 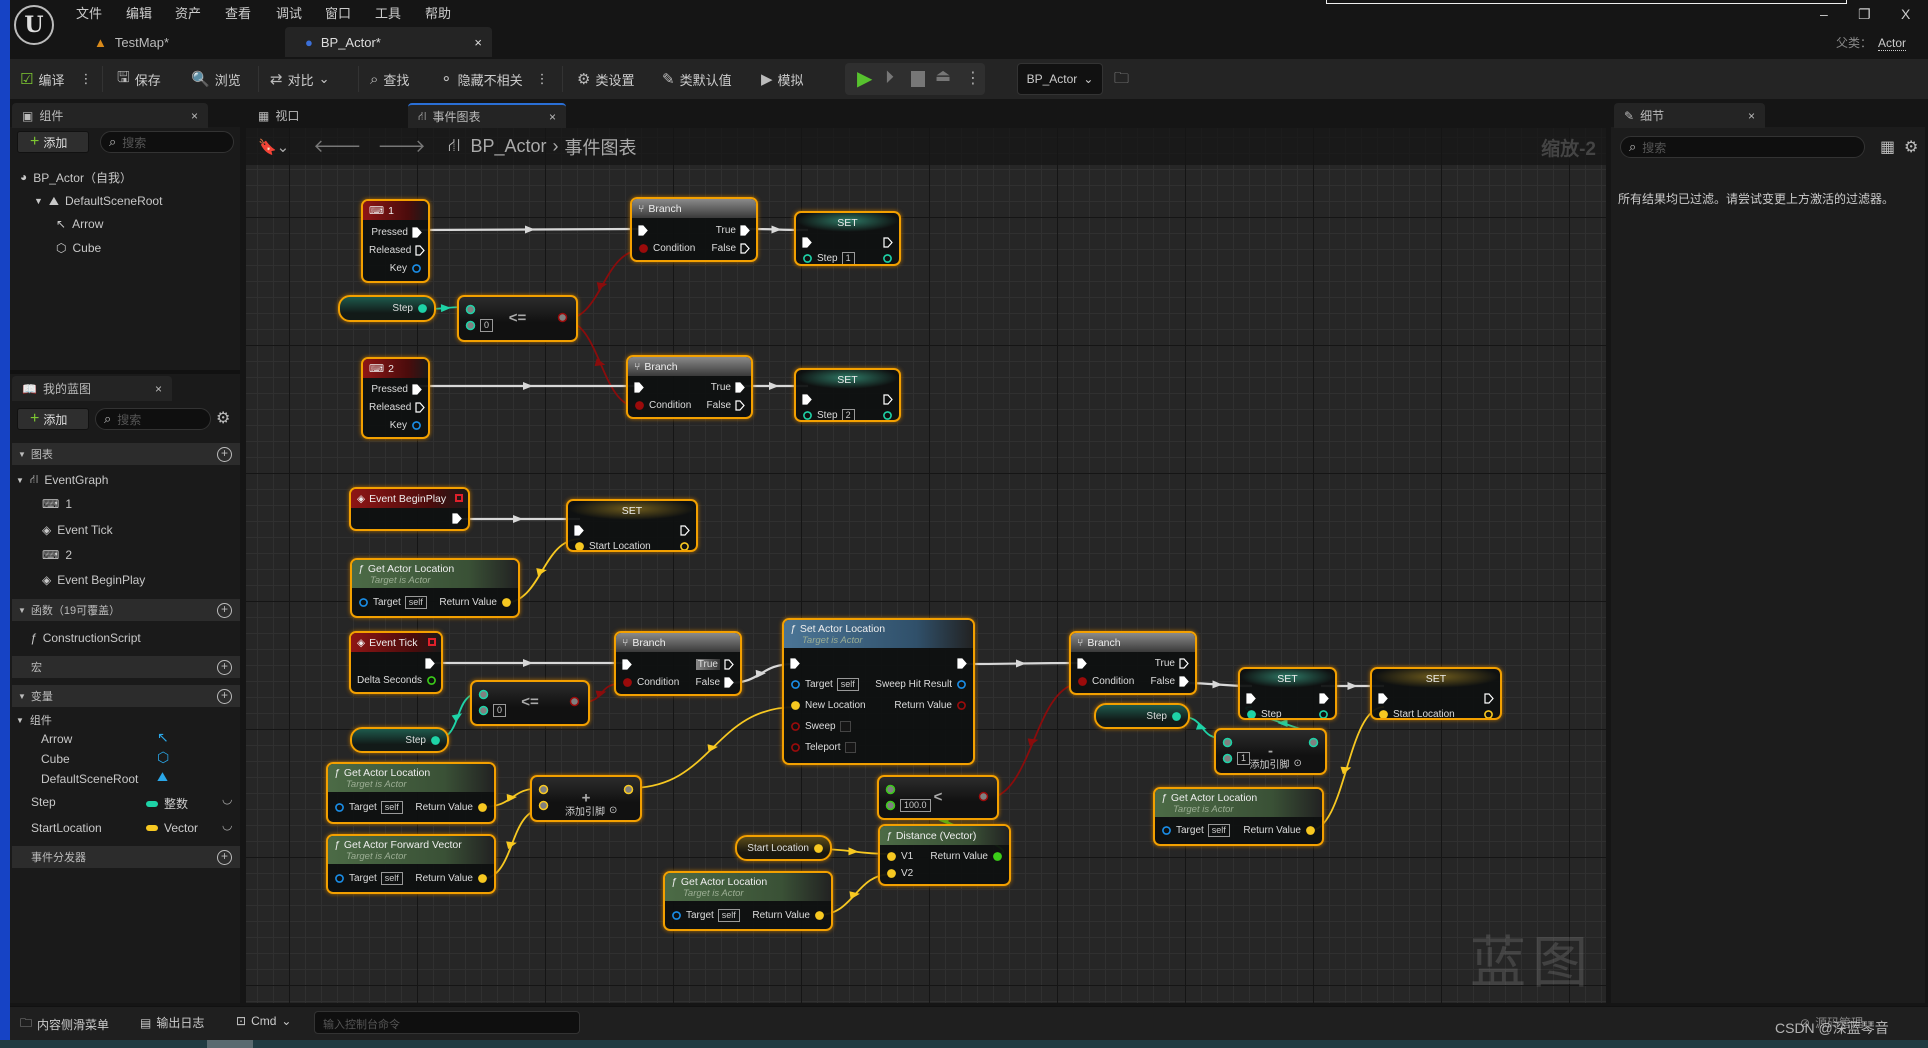 What do you see at coordinates (62, 480) in the screenshot?
I see `graph-item-eventgraph: ▼ ⛙ EventGraph` at bounding box center [62, 480].